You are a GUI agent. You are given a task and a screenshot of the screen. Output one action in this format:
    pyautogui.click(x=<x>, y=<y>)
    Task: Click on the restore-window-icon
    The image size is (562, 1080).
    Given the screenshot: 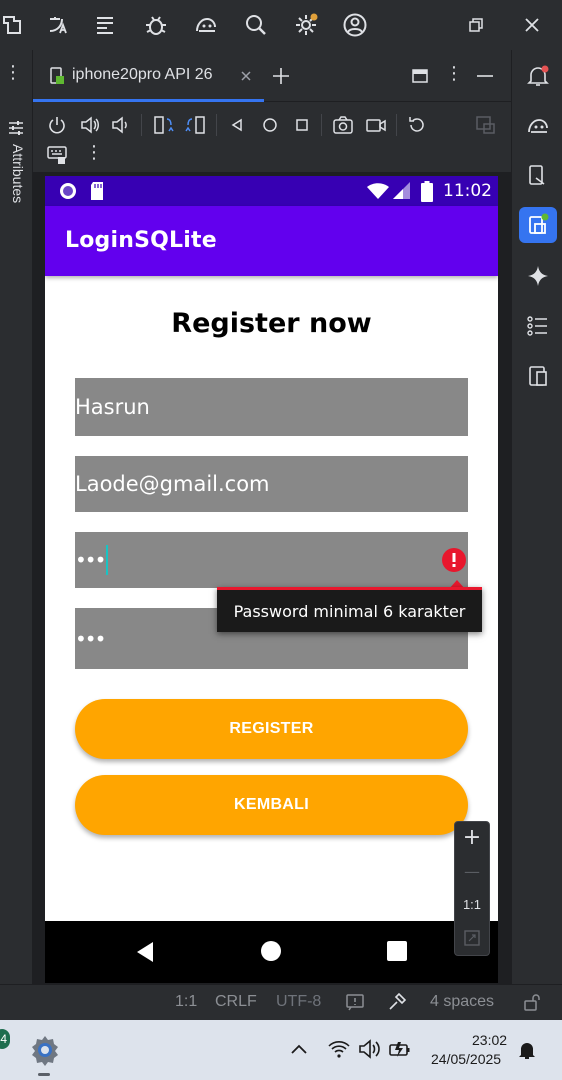 What is the action you would take?
    pyautogui.click(x=476, y=25)
    